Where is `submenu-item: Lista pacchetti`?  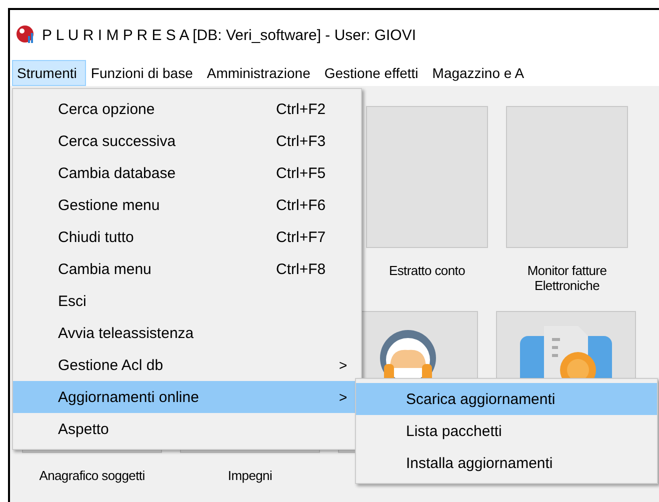
submenu-item: Lista pacchetti is located at coordinates (506, 431).